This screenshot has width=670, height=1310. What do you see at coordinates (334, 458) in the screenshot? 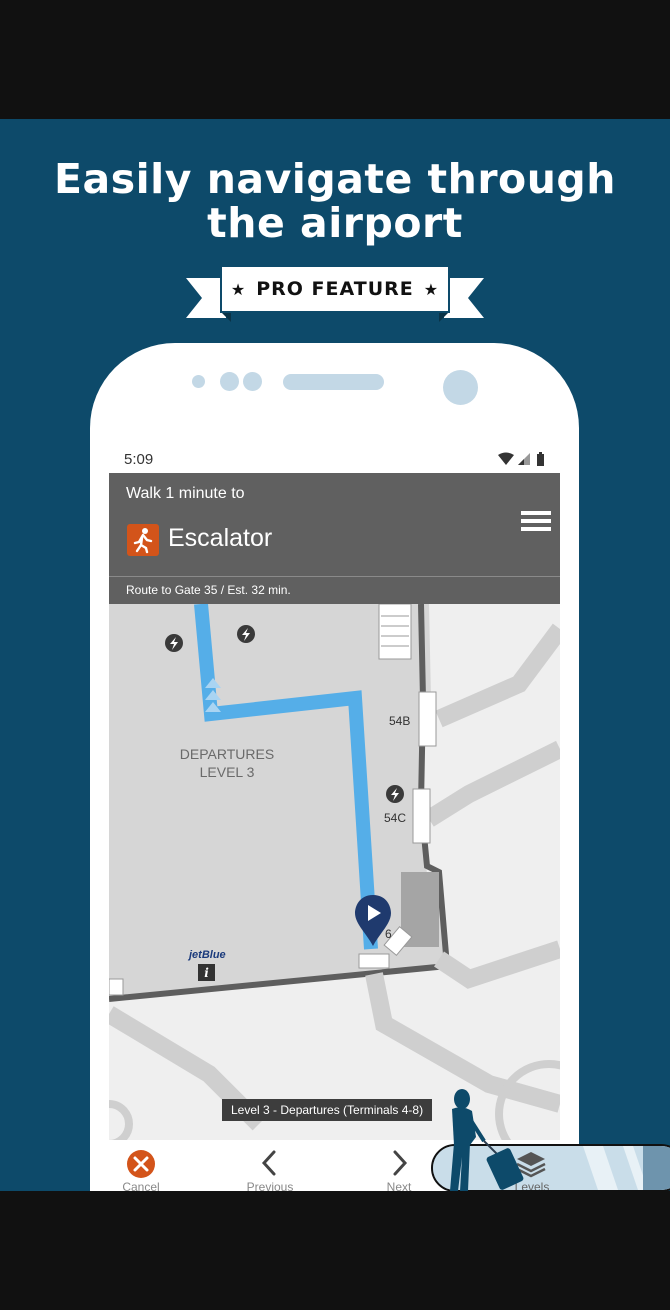
I see `status-bar: 5:09` at bounding box center [334, 458].